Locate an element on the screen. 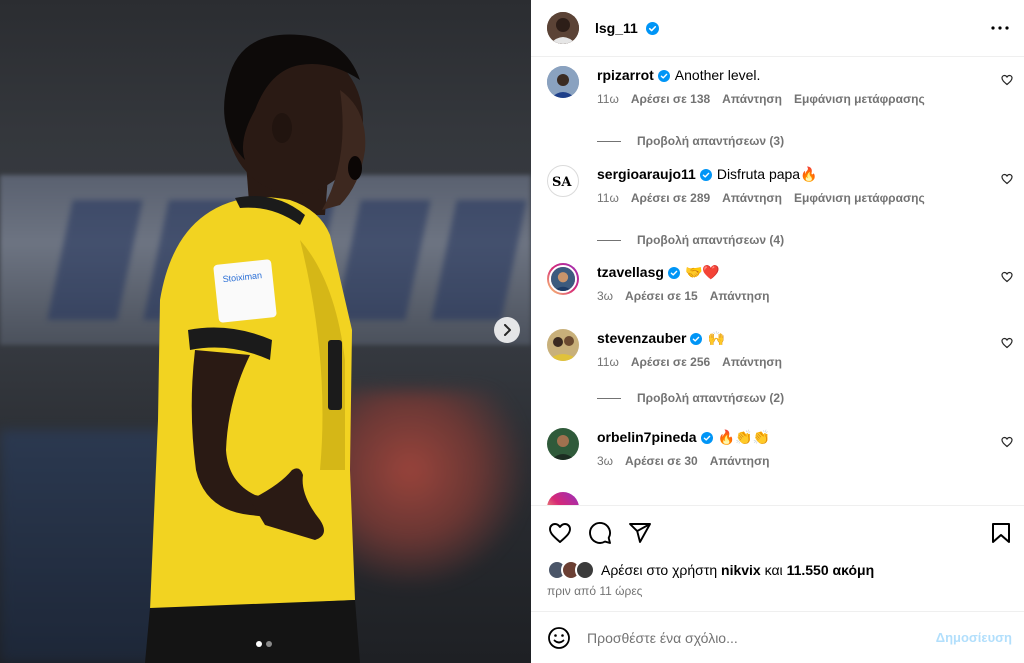 The width and height of the screenshot is (1024, 663). comment-username: sergioaraujo11 is located at coordinates (646, 174).